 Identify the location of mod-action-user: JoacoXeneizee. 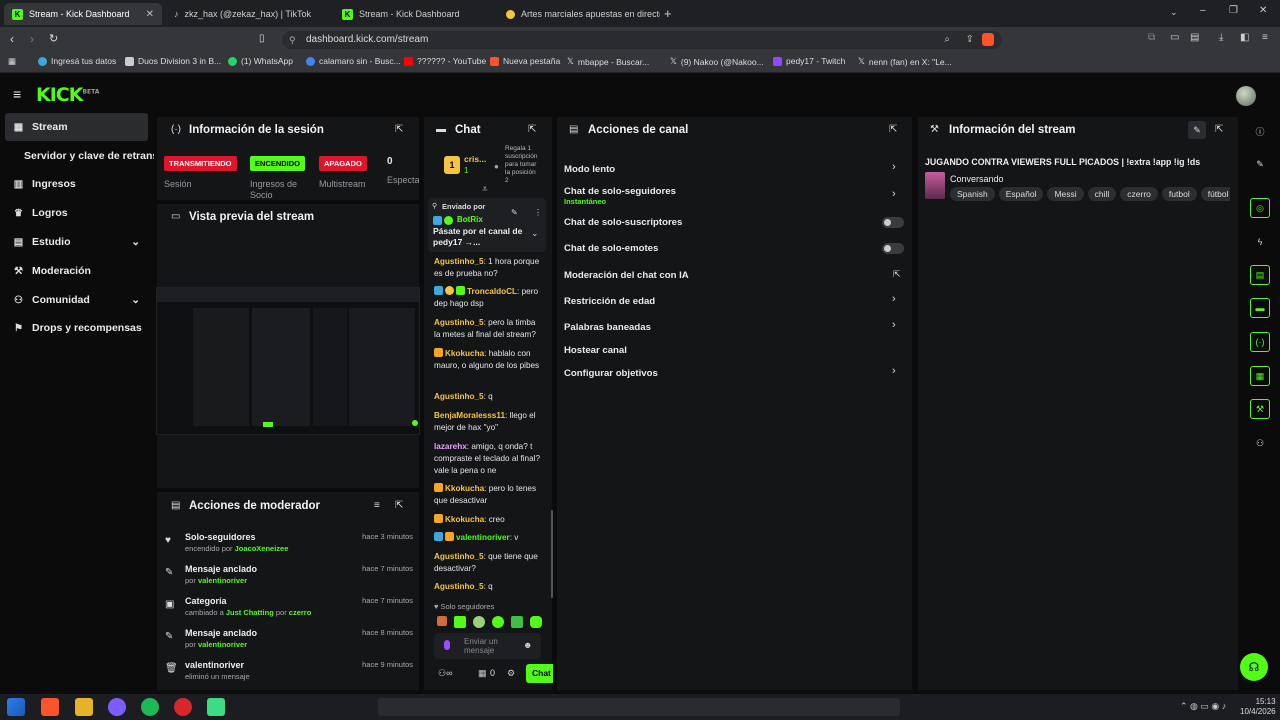
(262, 548).